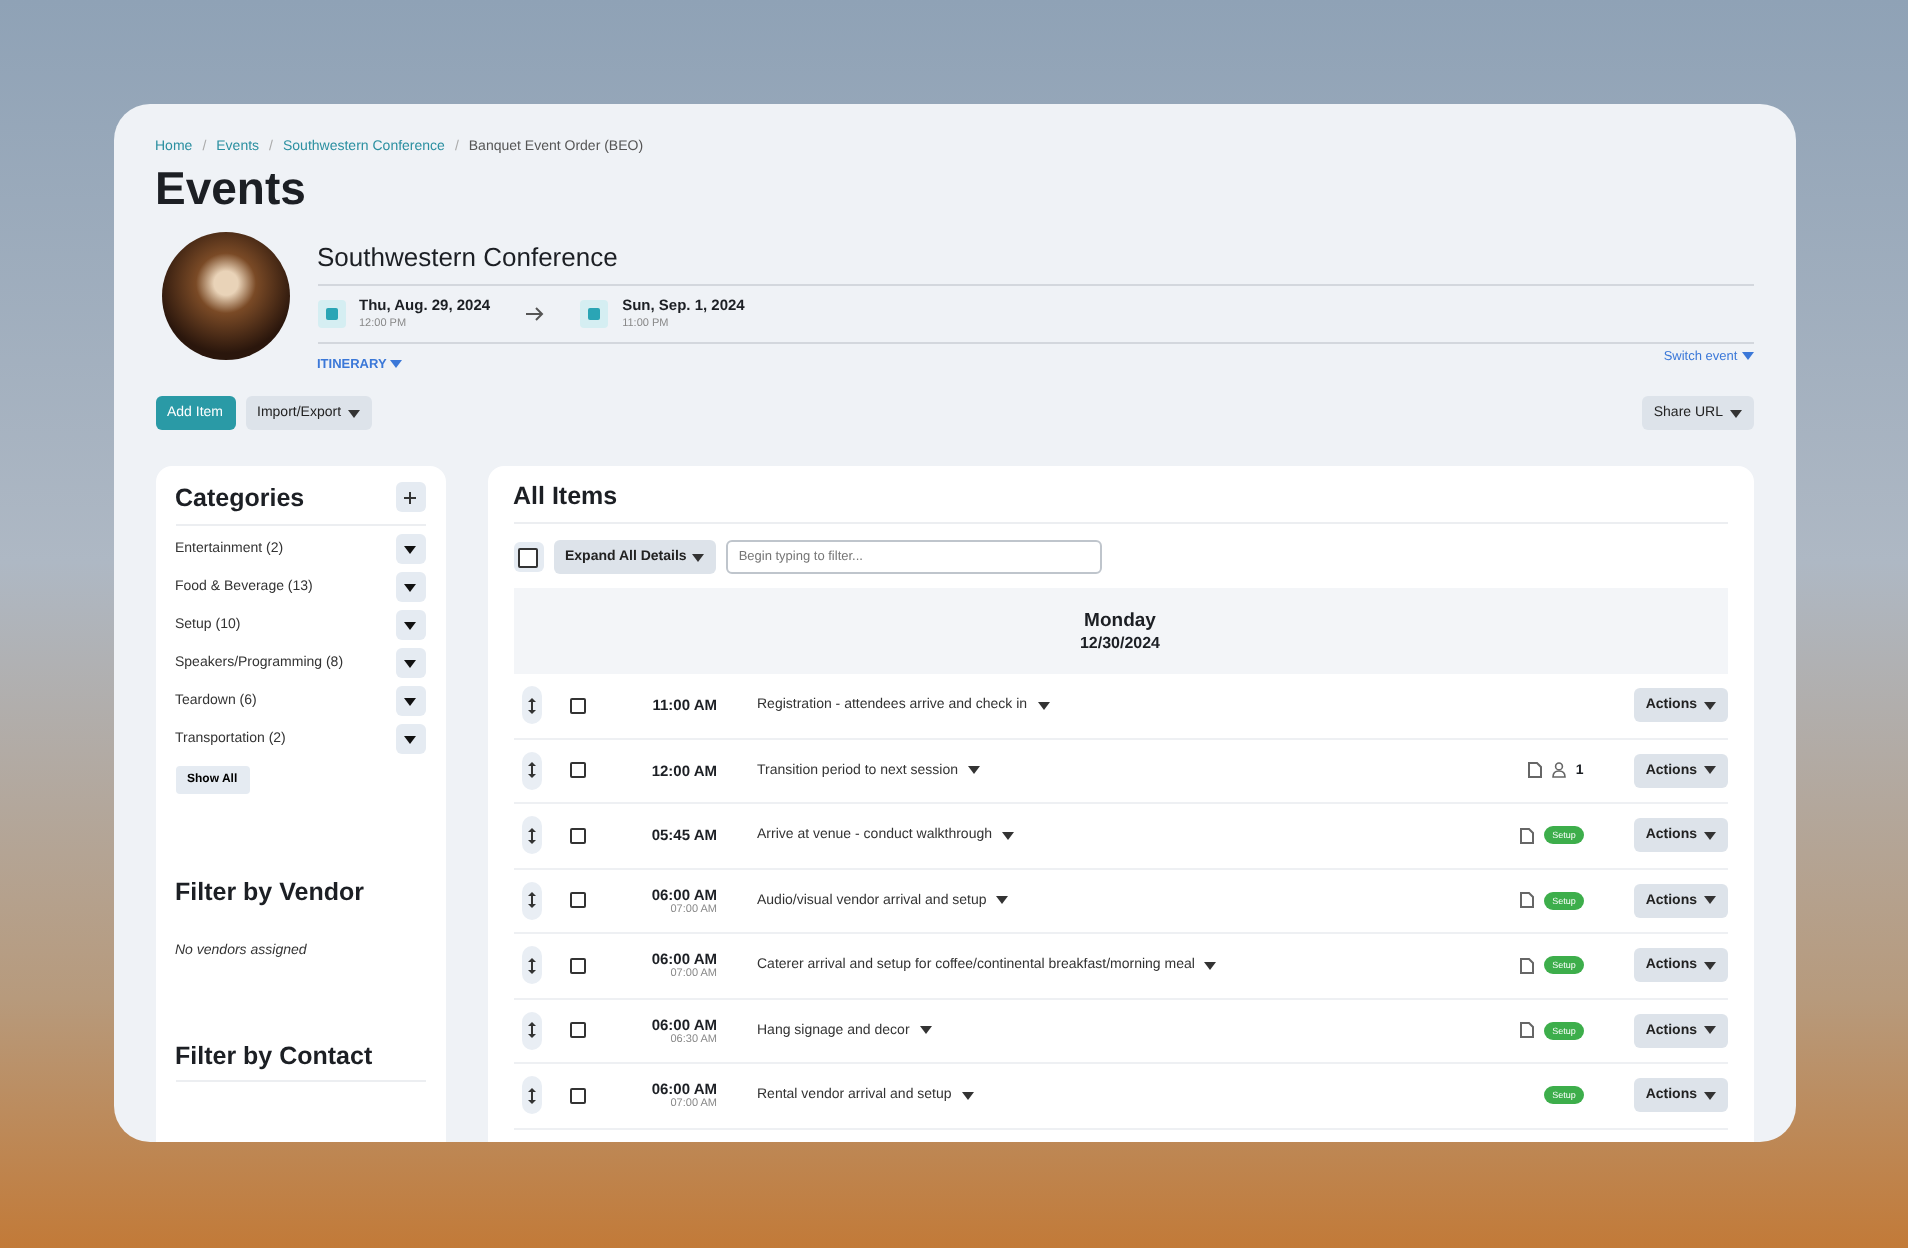 Image resolution: width=1908 pixels, height=1248 pixels. Describe the element at coordinates (1035, 259) in the screenshot. I see `event-name: Southwestern Conference` at that location.